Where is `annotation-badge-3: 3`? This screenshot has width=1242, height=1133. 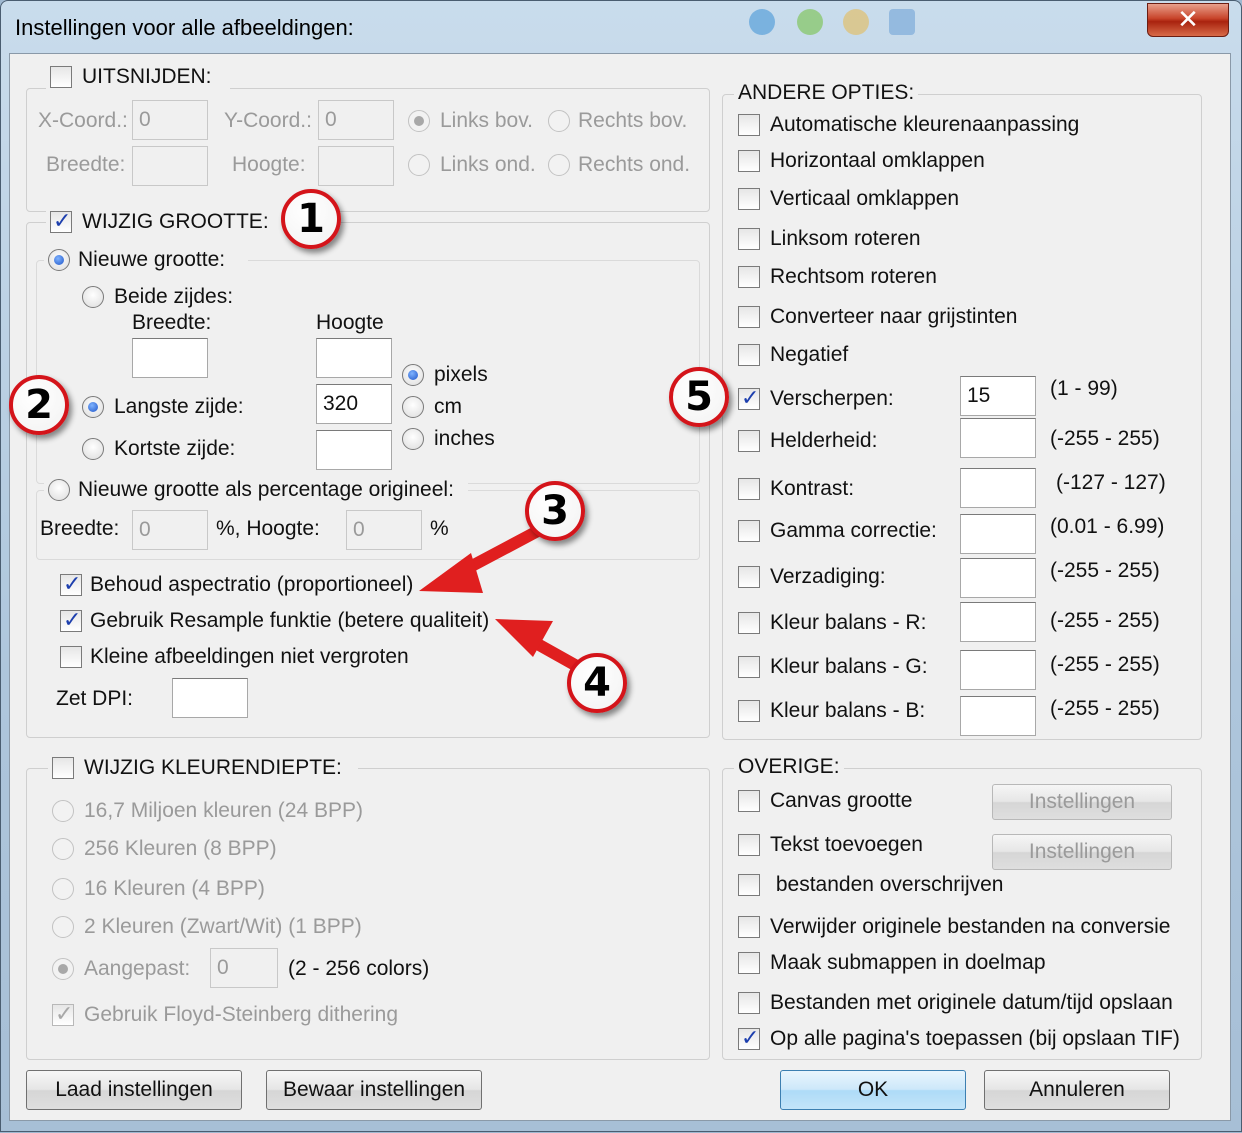
annotation-badge-3: 3 is located at coordinates (555, 511).